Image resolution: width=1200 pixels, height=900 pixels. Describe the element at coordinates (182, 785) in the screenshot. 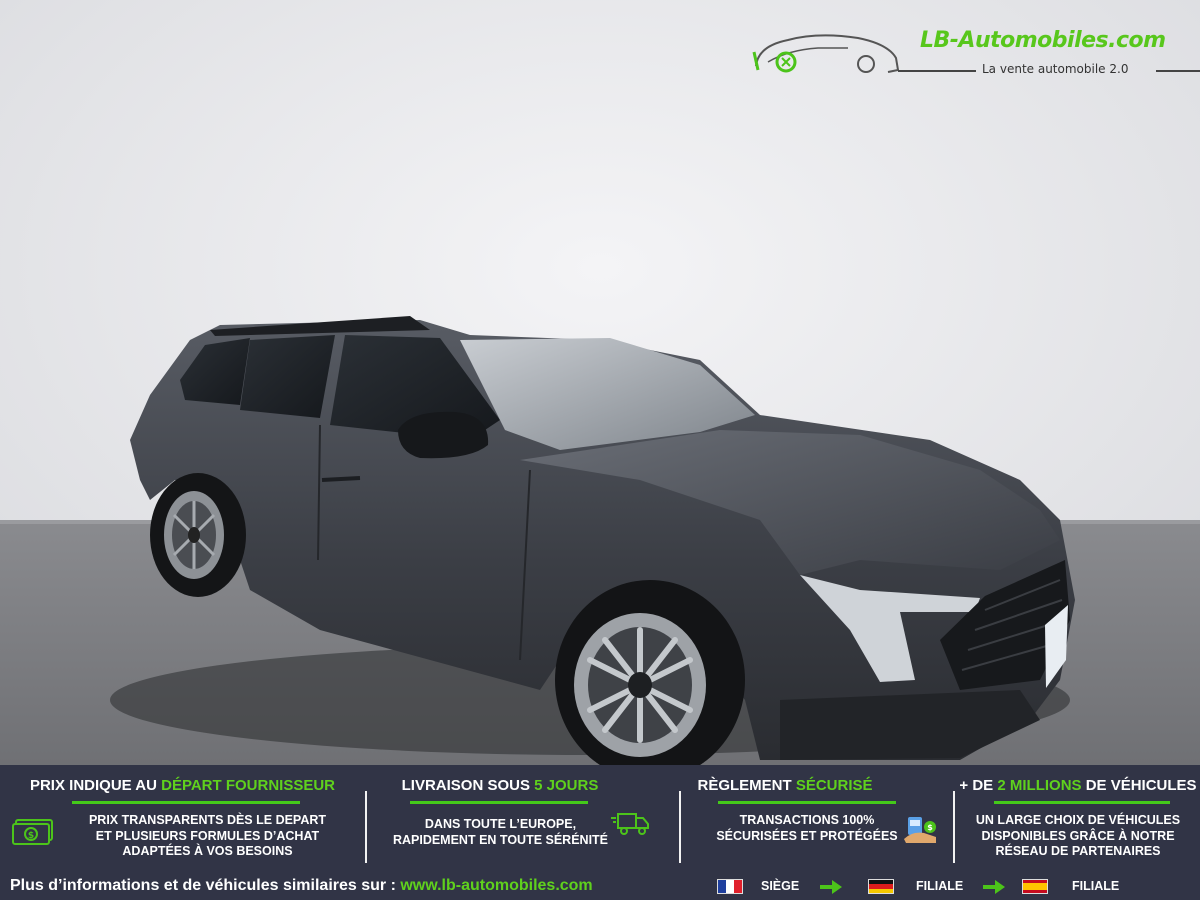

I see `column-title: PRIX INDIQUE AU DÉPART FOURNISSEUR` at that location.